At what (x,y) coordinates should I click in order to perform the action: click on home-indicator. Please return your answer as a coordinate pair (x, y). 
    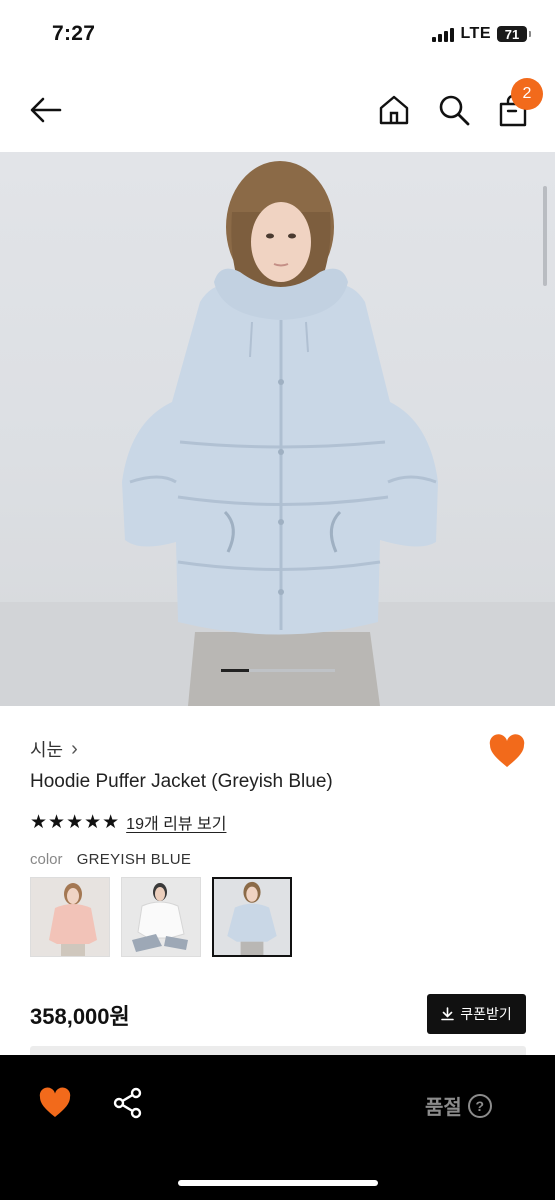
    Looking at the image, I should click on (278, 1183).